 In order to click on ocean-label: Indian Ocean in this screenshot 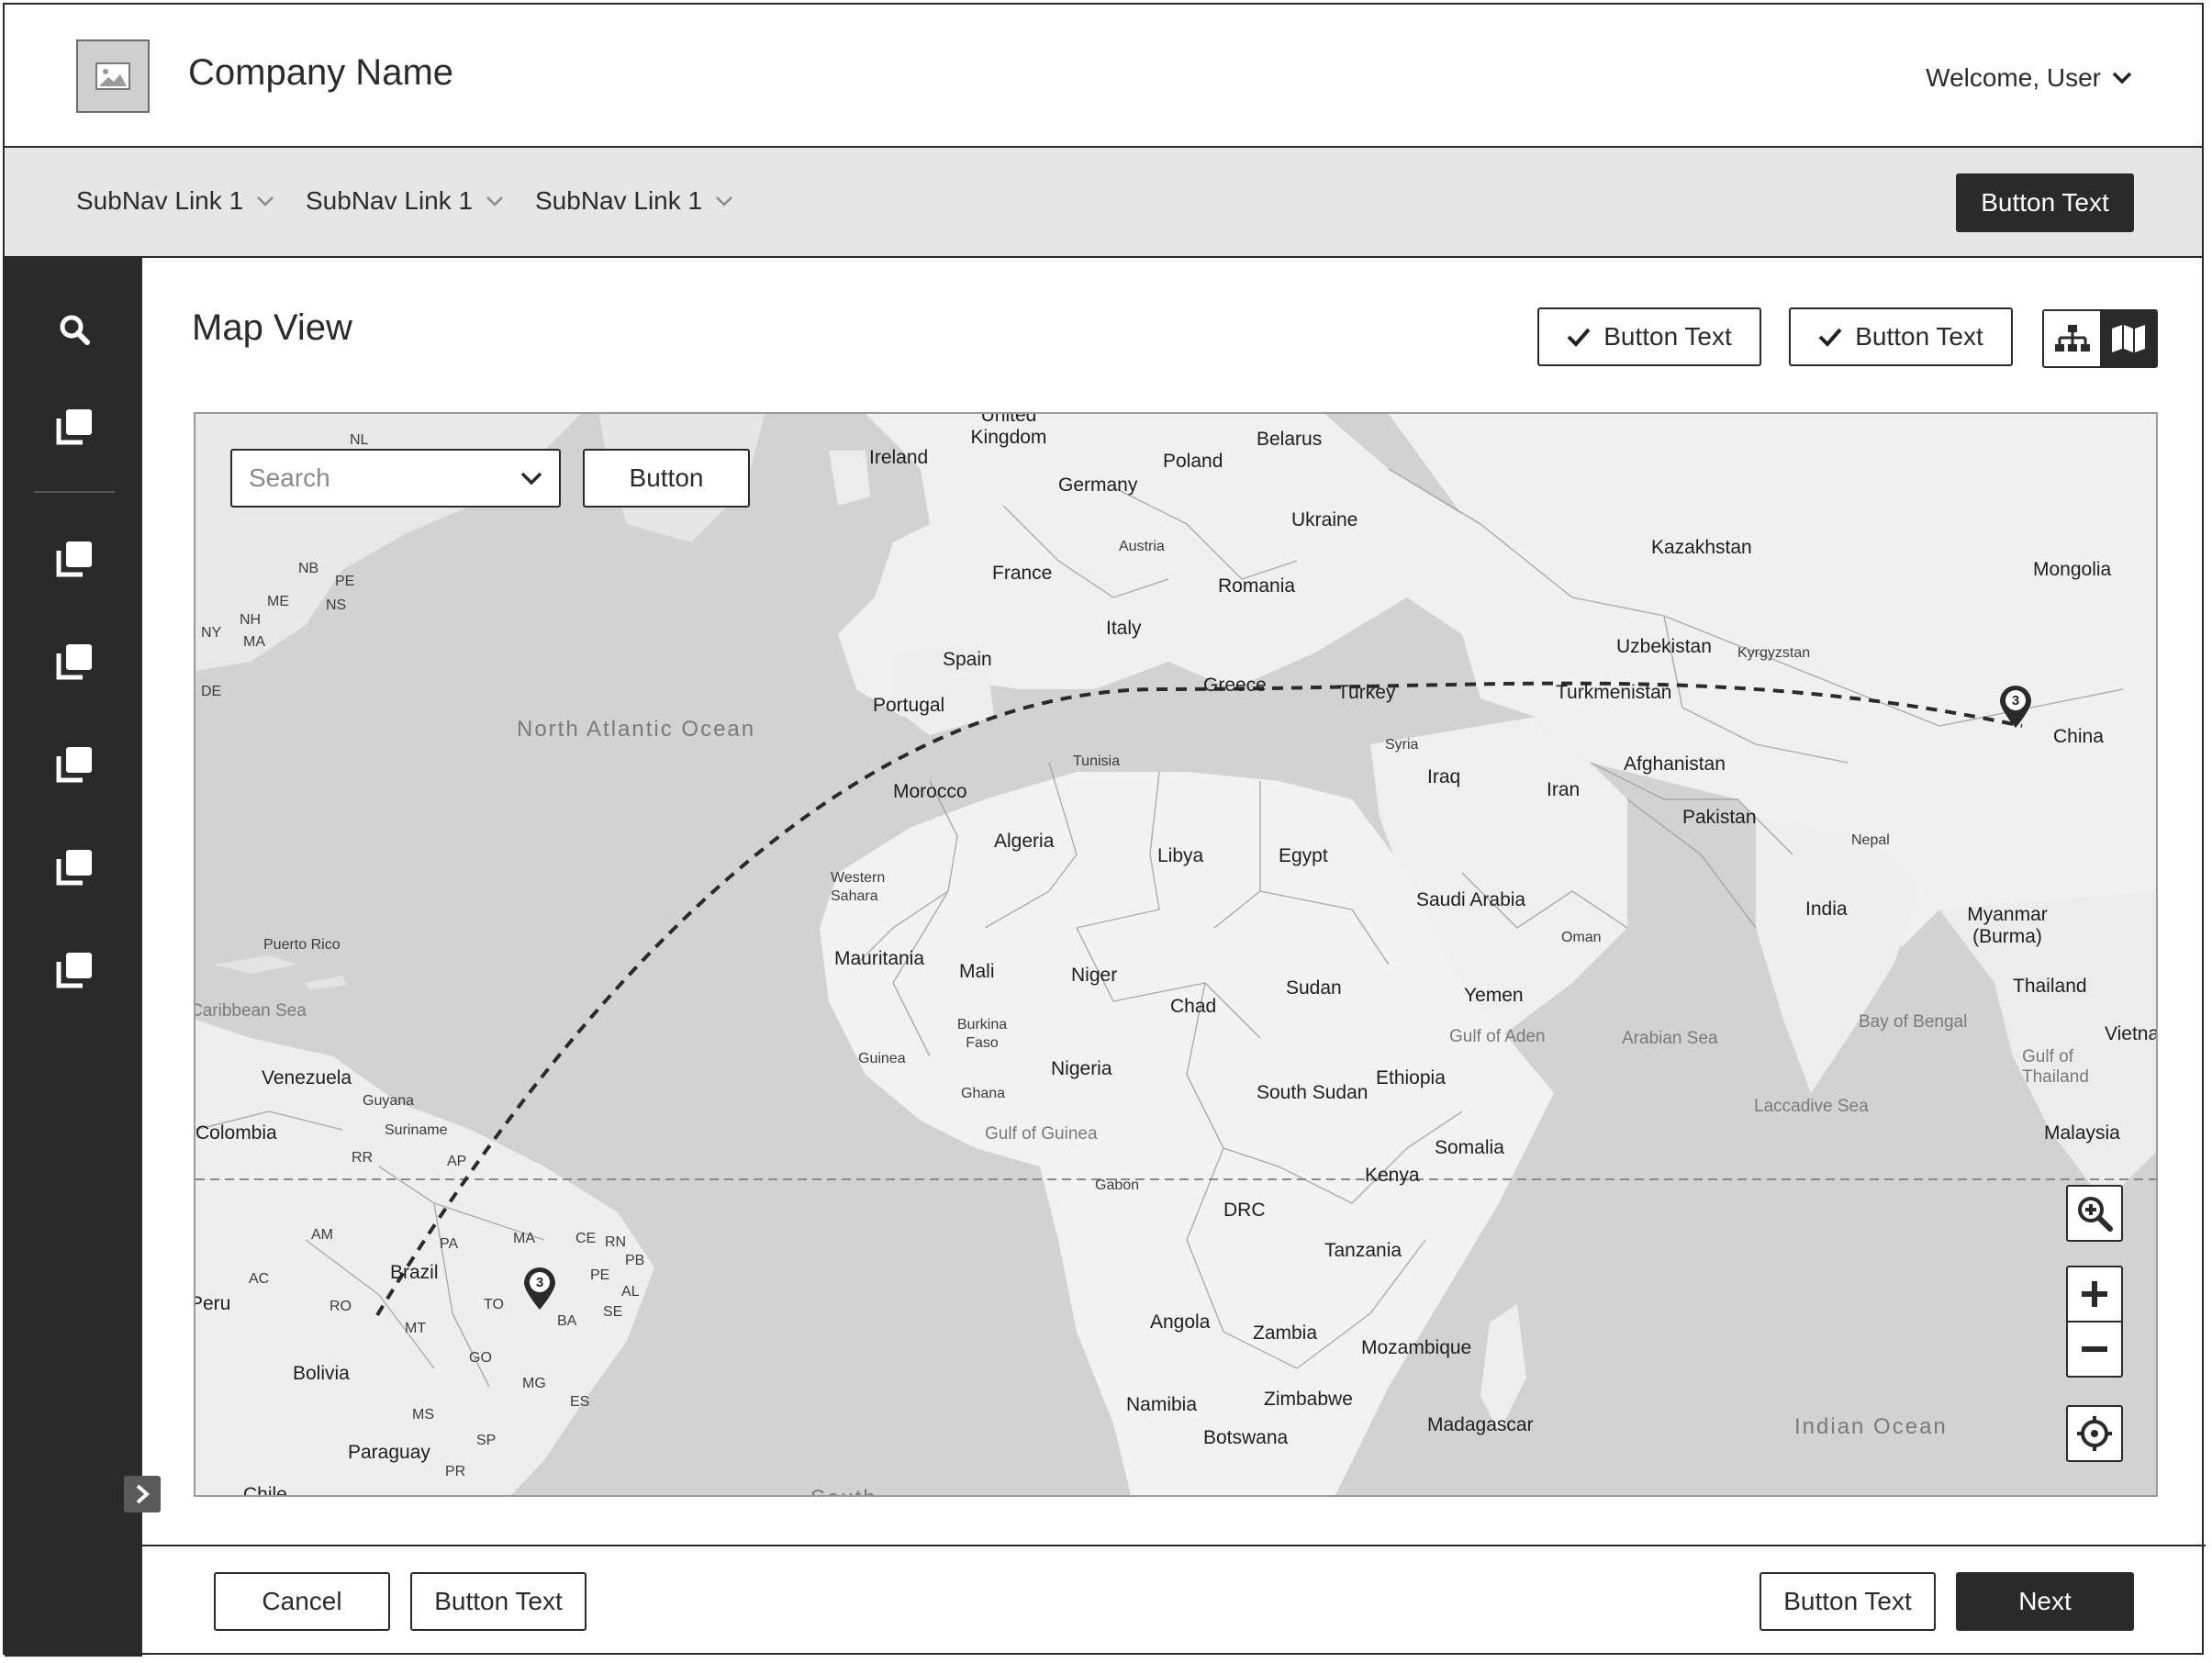, I will do `click(1871, 1426)`.